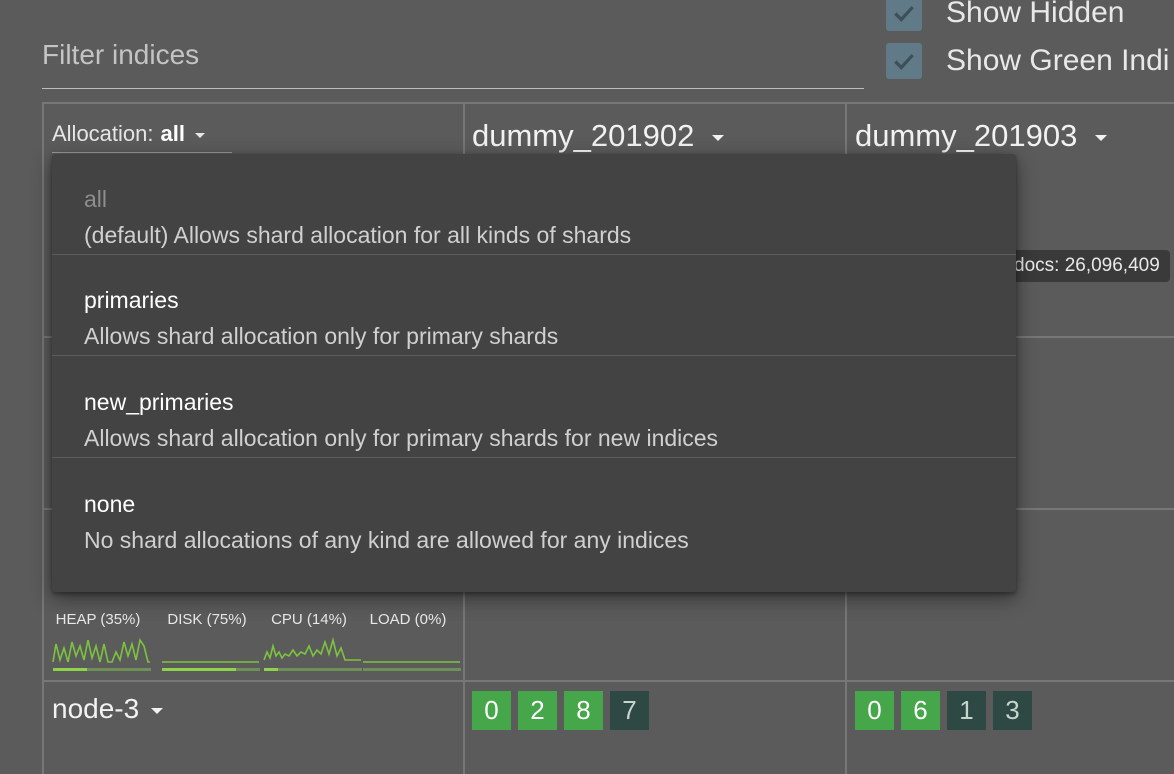 Image resolution: width=1174 pixels, height=774 pixels. Describe the element at coordinates (312, 653) in the screenshot. I see `cpu-sparkline` at that location.